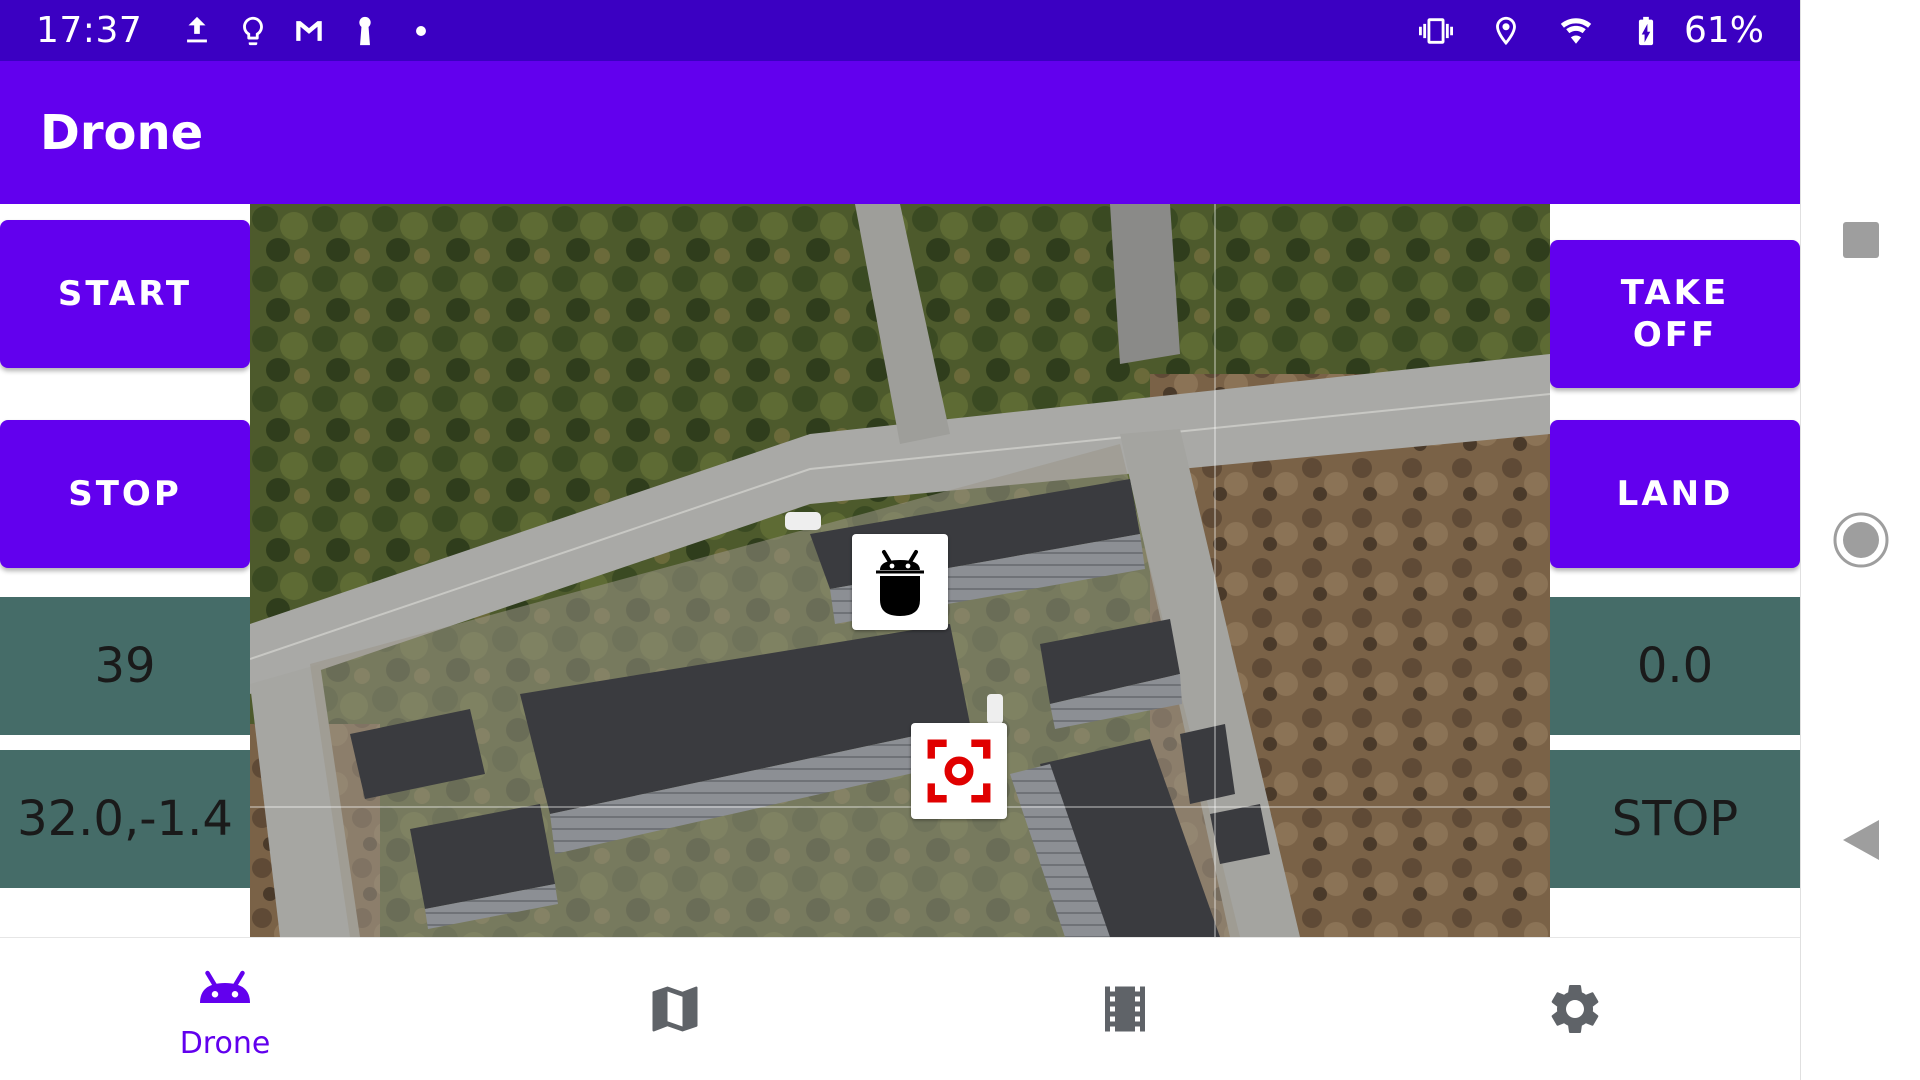 The width and height of the screenshot is (1920, 1080). What do you see at coordinates (900, 30) in the screenshot?
I see `status-bar: 17:37 61%` at bounding box center [900, 30].